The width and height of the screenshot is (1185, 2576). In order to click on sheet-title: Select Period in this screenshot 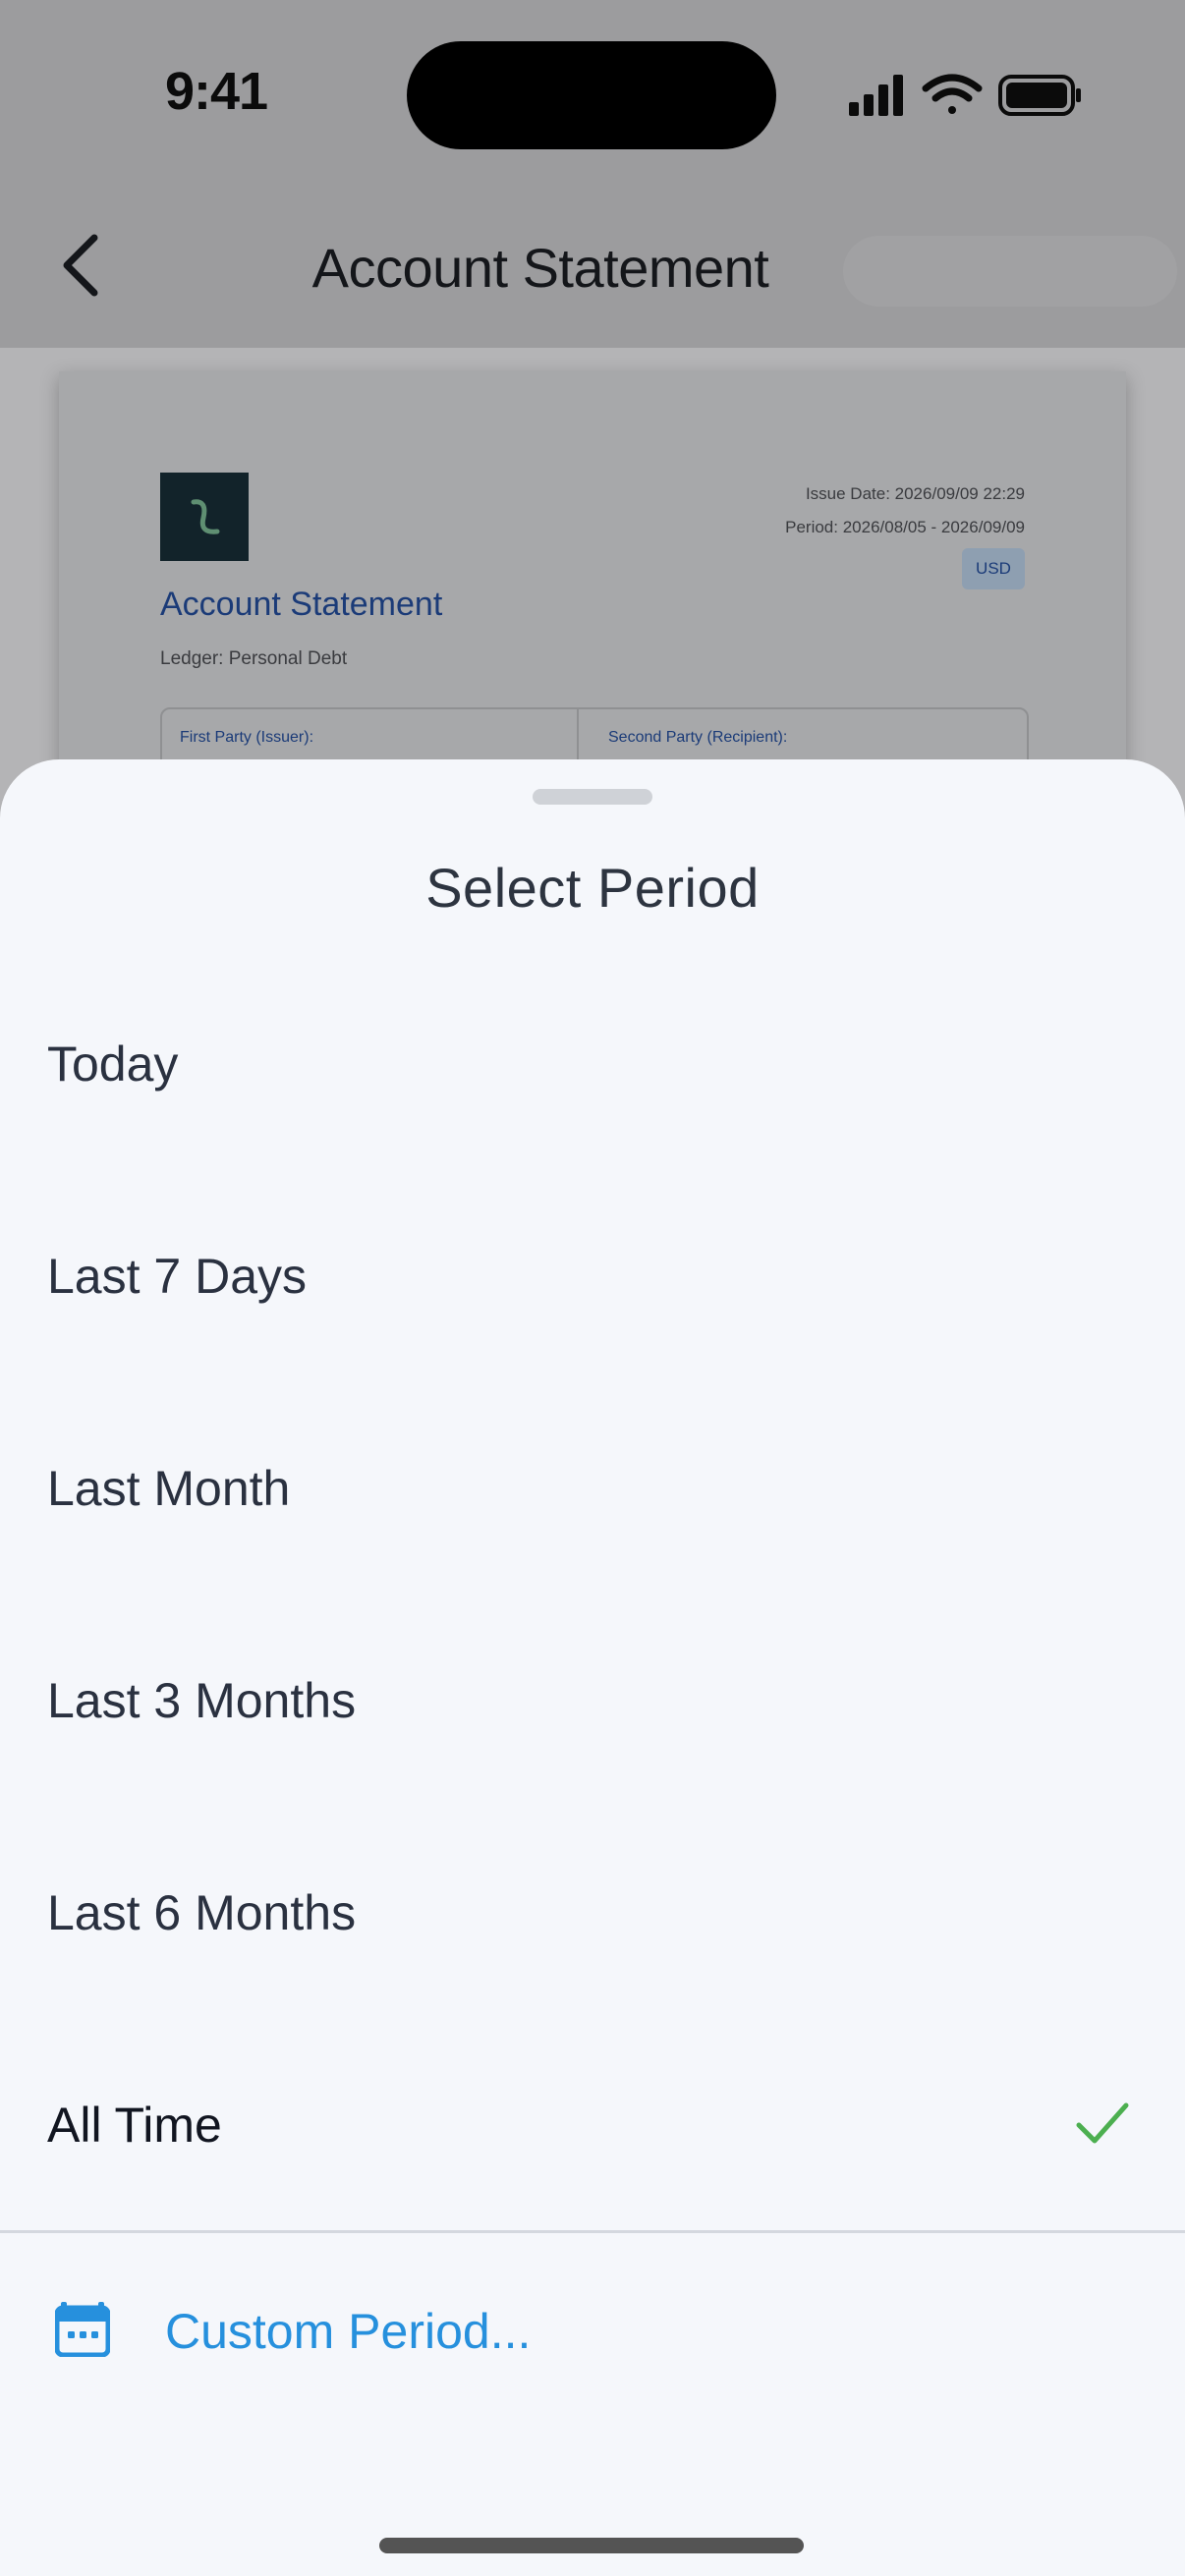, I will do `click(592, 888)`.